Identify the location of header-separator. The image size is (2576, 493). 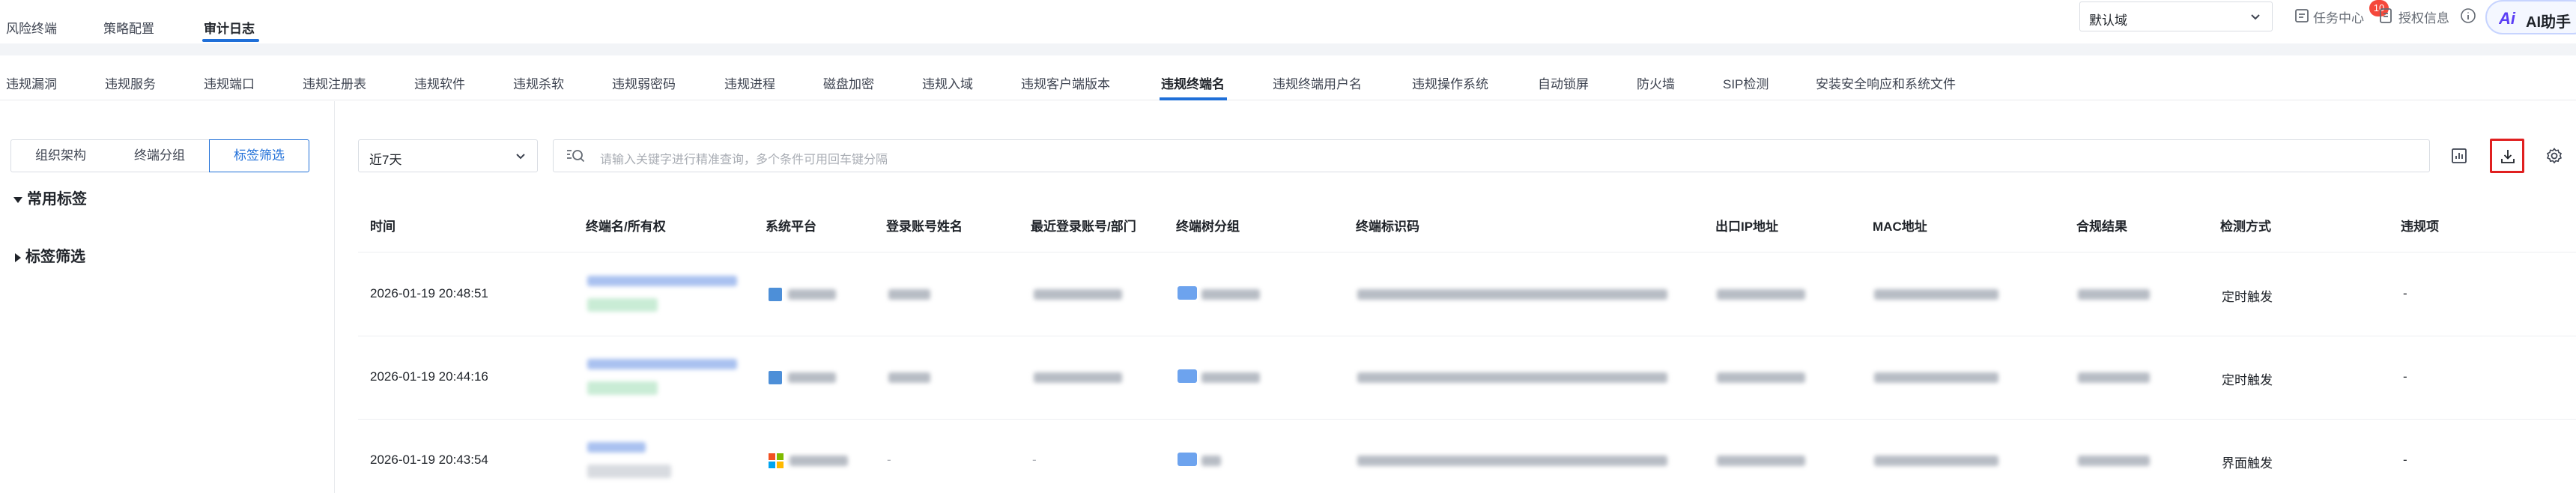
(1288, 49).